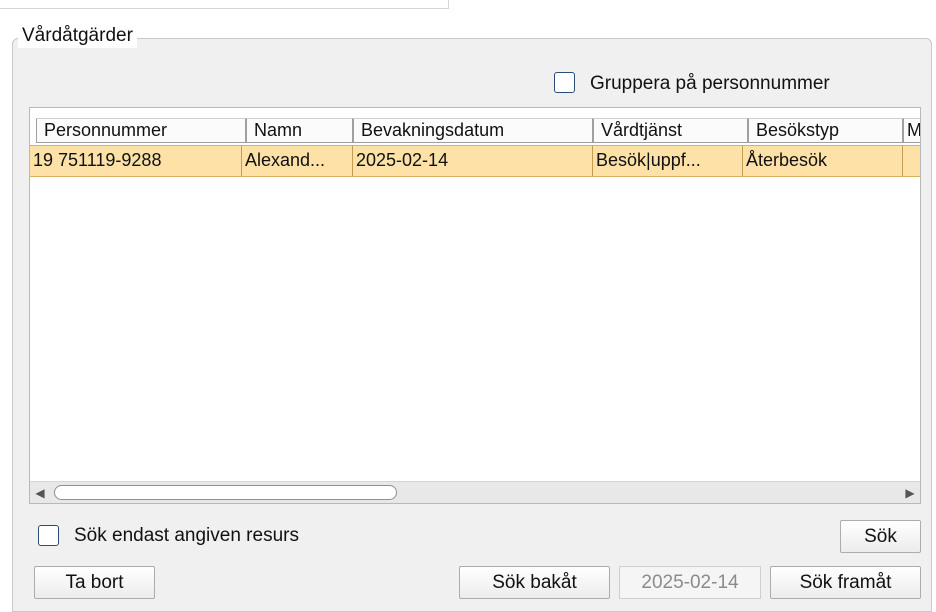  Describe the element at coordinates (710, 83) in the screenshot. I see `group-by-personnummer-label: Gruppera på personnummer` at that location.